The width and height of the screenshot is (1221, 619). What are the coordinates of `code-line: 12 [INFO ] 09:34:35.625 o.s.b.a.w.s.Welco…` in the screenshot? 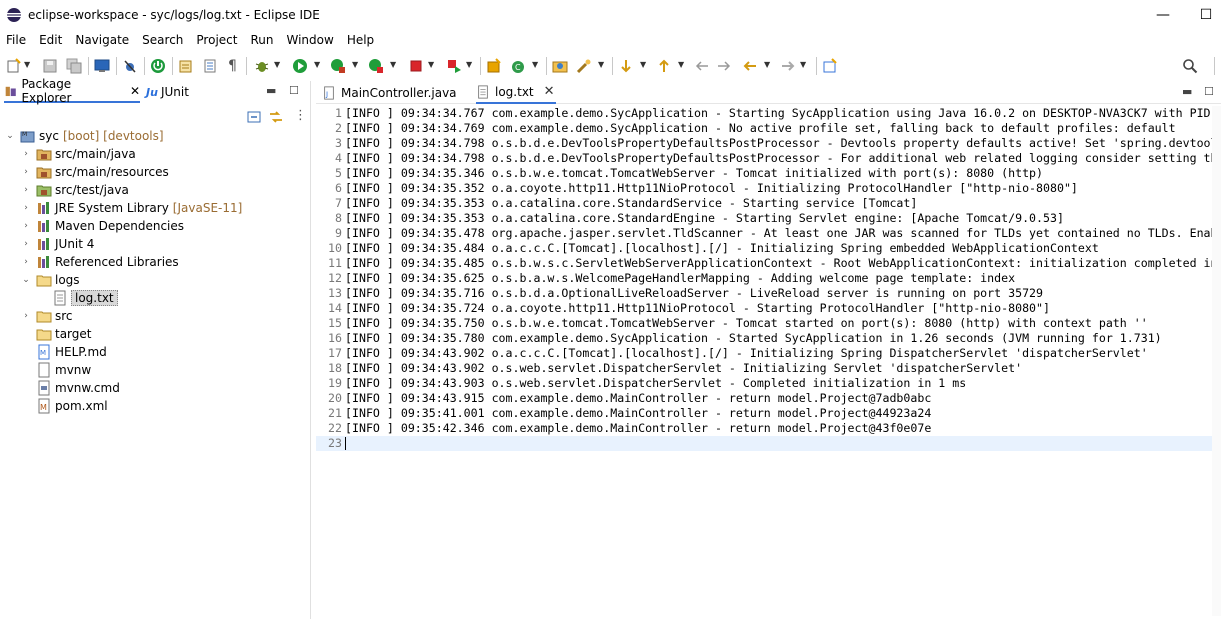 It's located at (768, 278).